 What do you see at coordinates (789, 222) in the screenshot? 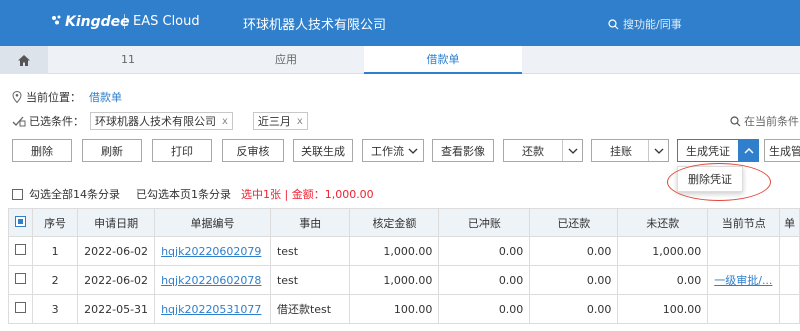
I see `column-header: 单` at bounding box center [789, 222].